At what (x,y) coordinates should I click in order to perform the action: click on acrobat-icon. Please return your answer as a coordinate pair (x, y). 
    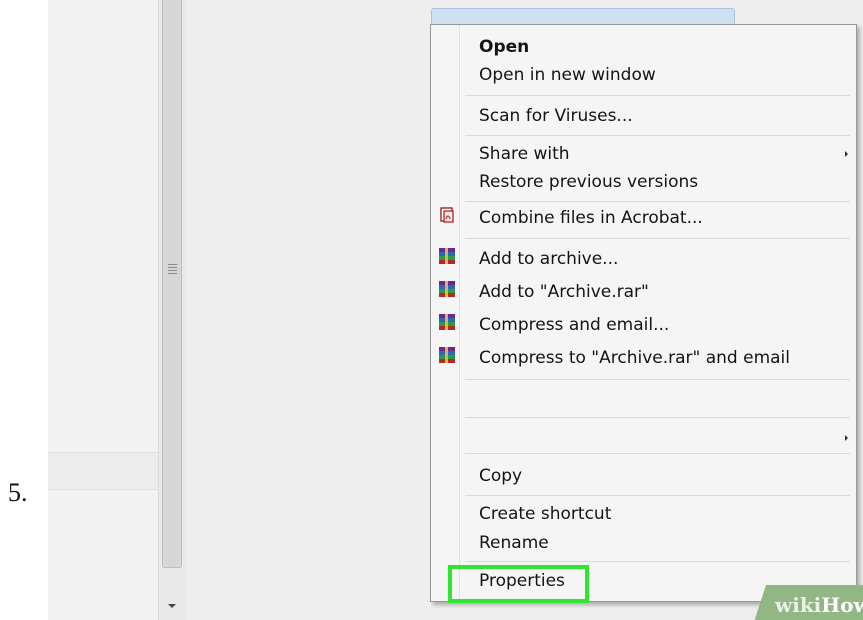
    Looking at the image, I should click on (447, 215).